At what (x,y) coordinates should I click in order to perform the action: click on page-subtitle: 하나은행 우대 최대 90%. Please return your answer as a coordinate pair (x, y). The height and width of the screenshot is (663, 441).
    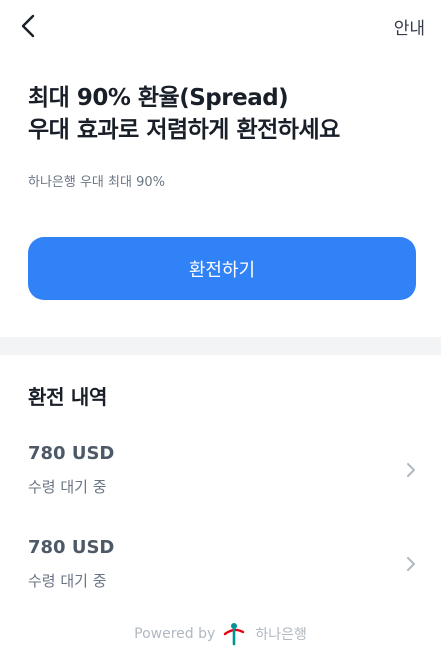
    Looking at the image, I should click on (96, 182).